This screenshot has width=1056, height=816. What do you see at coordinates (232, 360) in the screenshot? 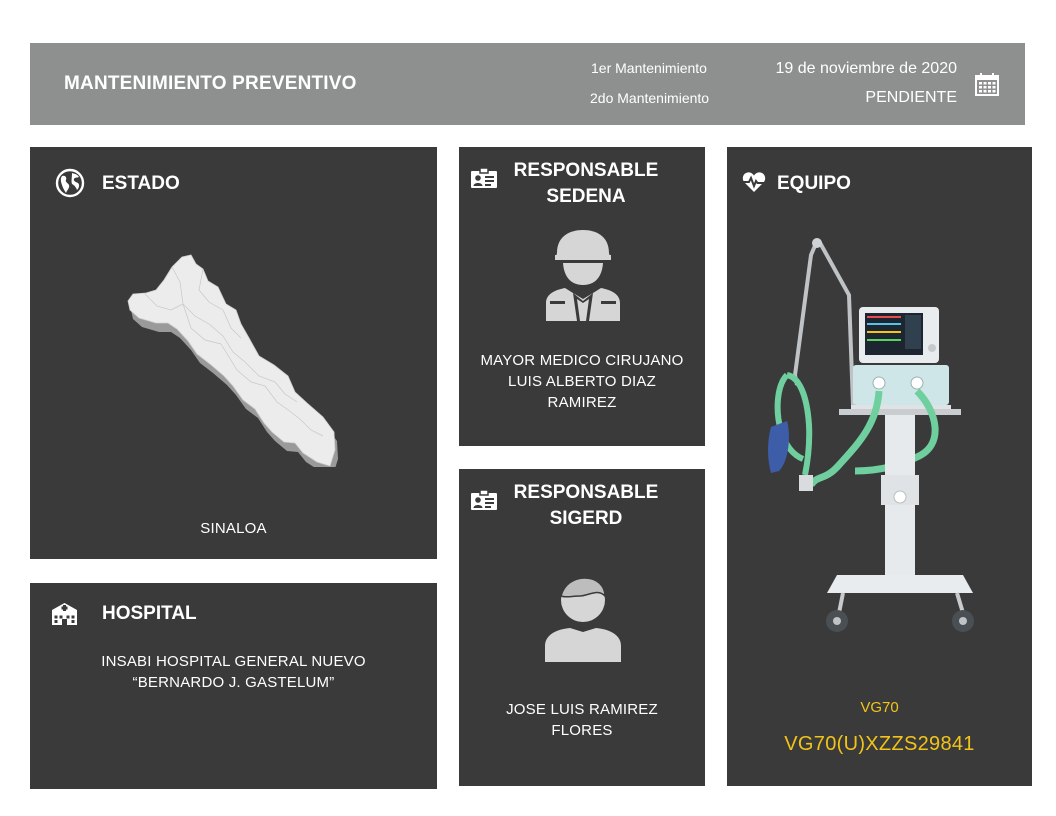
I see `sinaloa-map` at bounding box center [232, 360].